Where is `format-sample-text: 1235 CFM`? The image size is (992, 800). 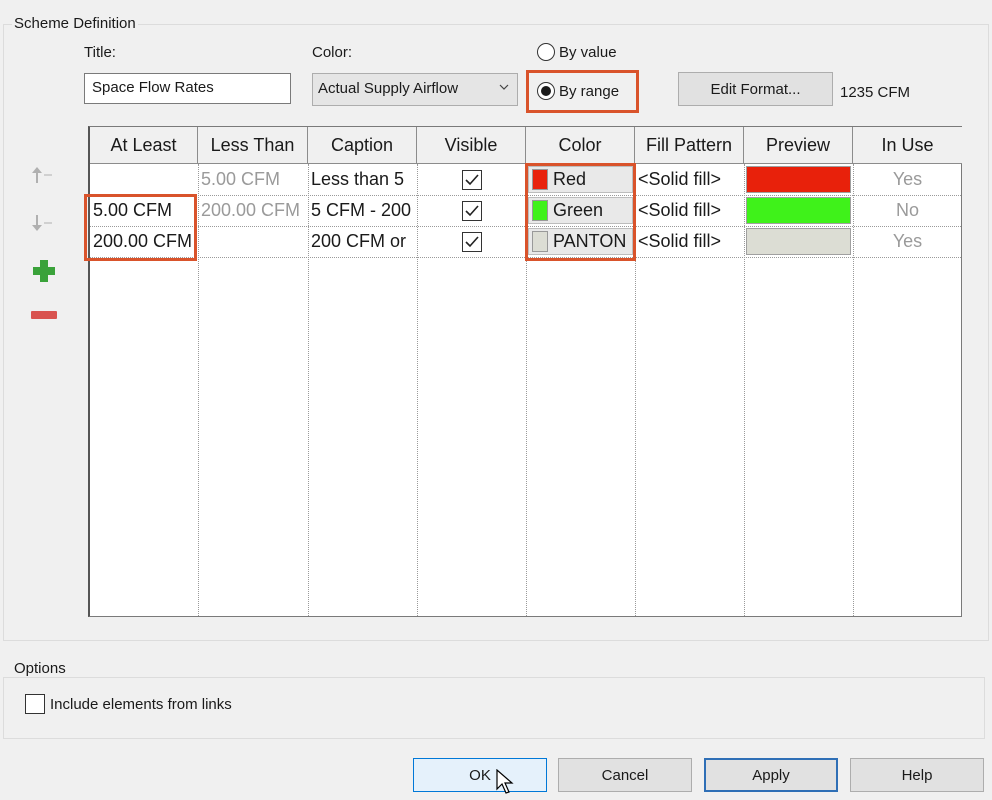
format-sample-text: 1235 CFM is located at coordinates (875, 92).